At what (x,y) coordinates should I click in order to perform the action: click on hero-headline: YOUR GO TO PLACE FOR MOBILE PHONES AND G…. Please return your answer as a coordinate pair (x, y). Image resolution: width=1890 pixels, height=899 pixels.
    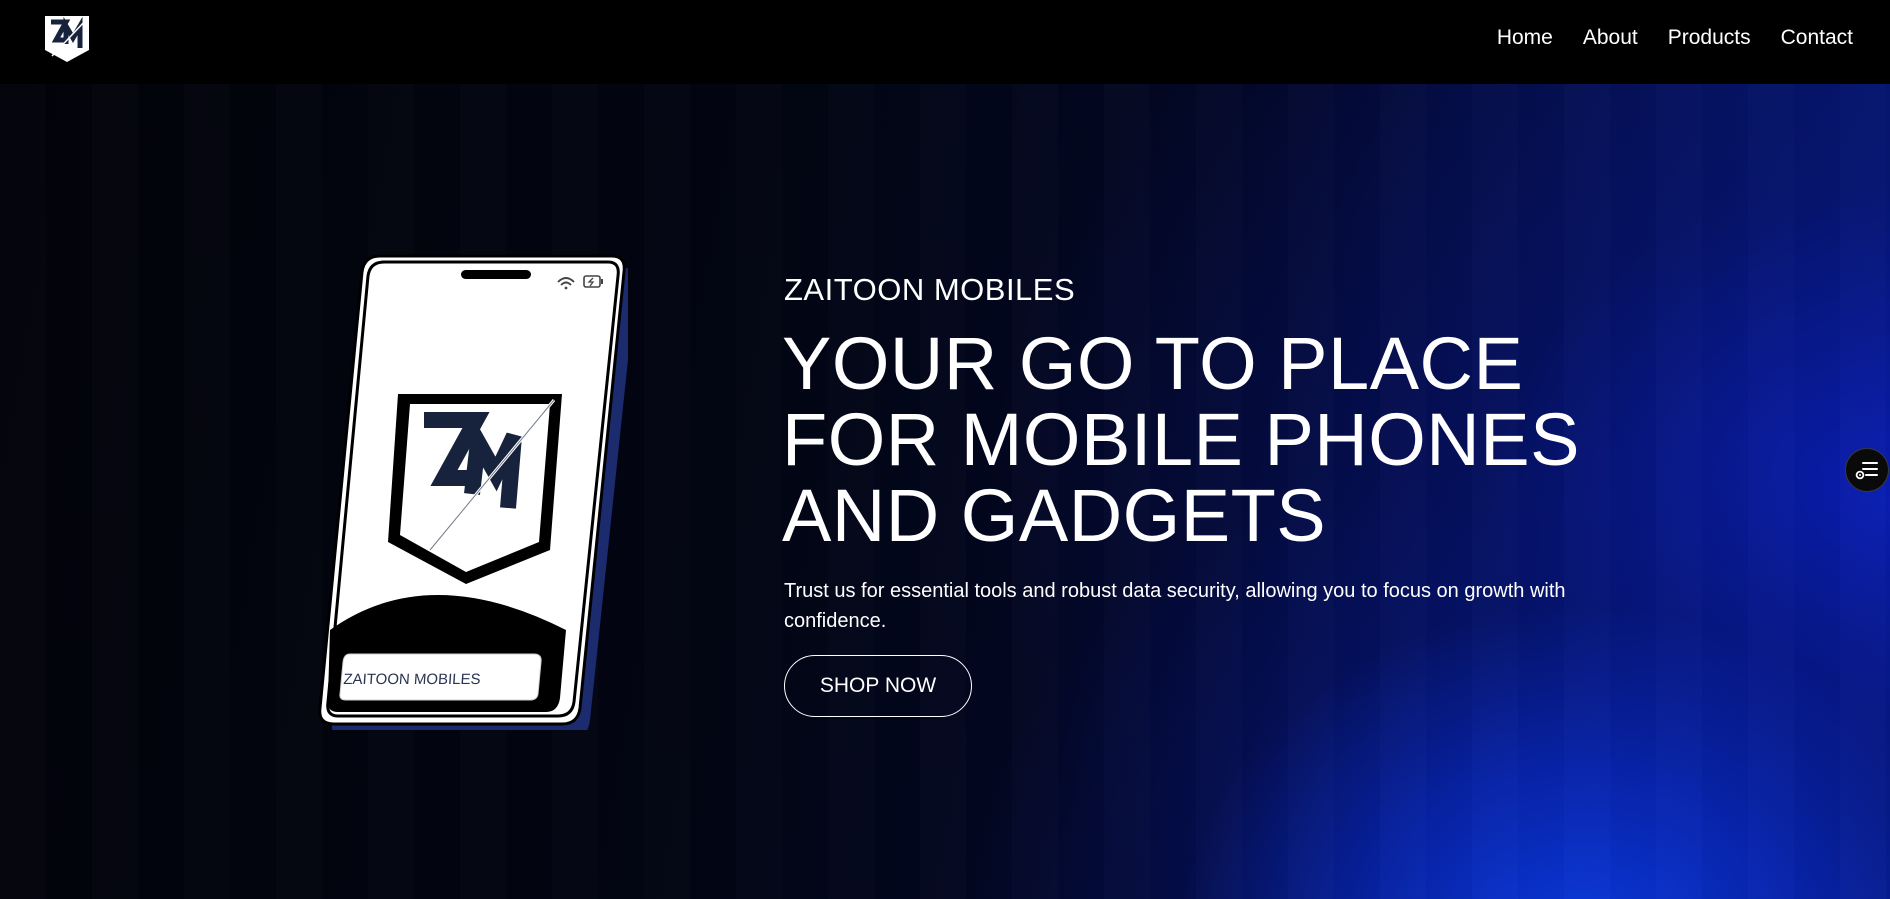
    Looking at the image, I should click on (1181, 439).